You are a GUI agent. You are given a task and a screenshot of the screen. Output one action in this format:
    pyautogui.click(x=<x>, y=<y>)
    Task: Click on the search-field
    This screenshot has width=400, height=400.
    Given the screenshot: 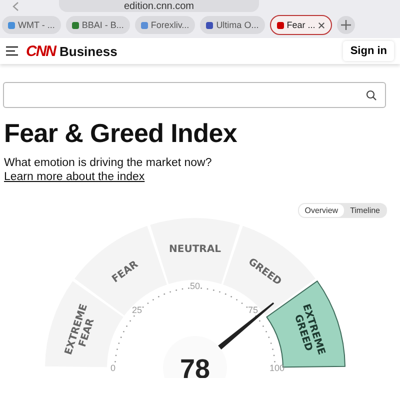 What is the action you would take?
    pyautogui.click(x=194, y=95)
    